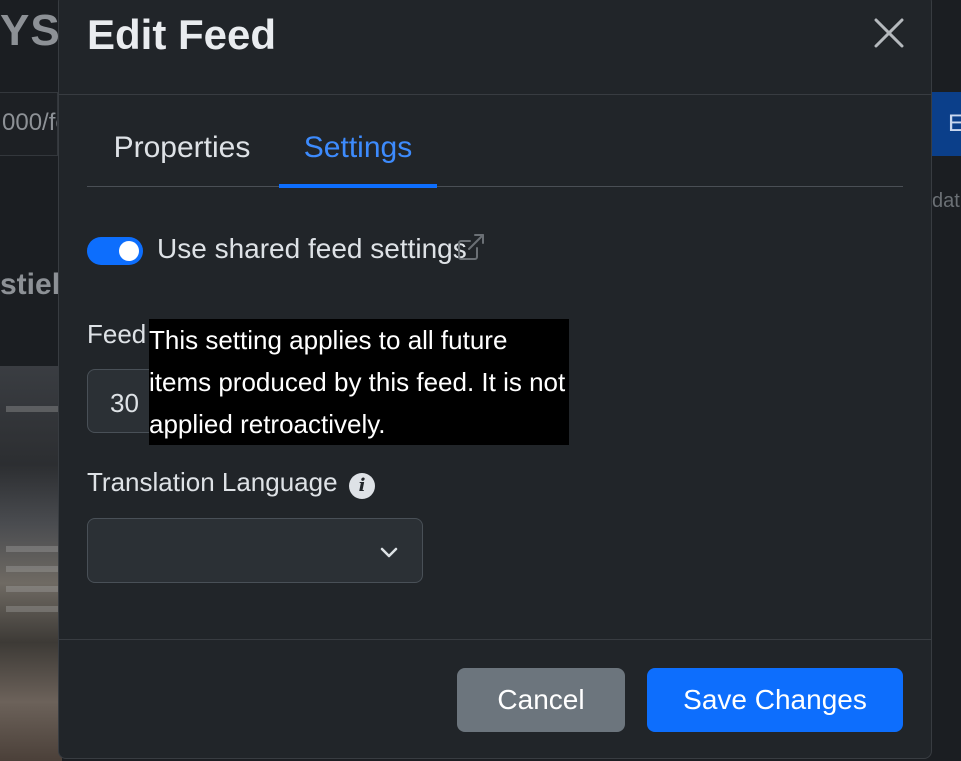 This screenshot has width=961, height=761. Describe the element at coordinates (389, 552) in the screenshot. I see `chevron-down-icon` at that location.